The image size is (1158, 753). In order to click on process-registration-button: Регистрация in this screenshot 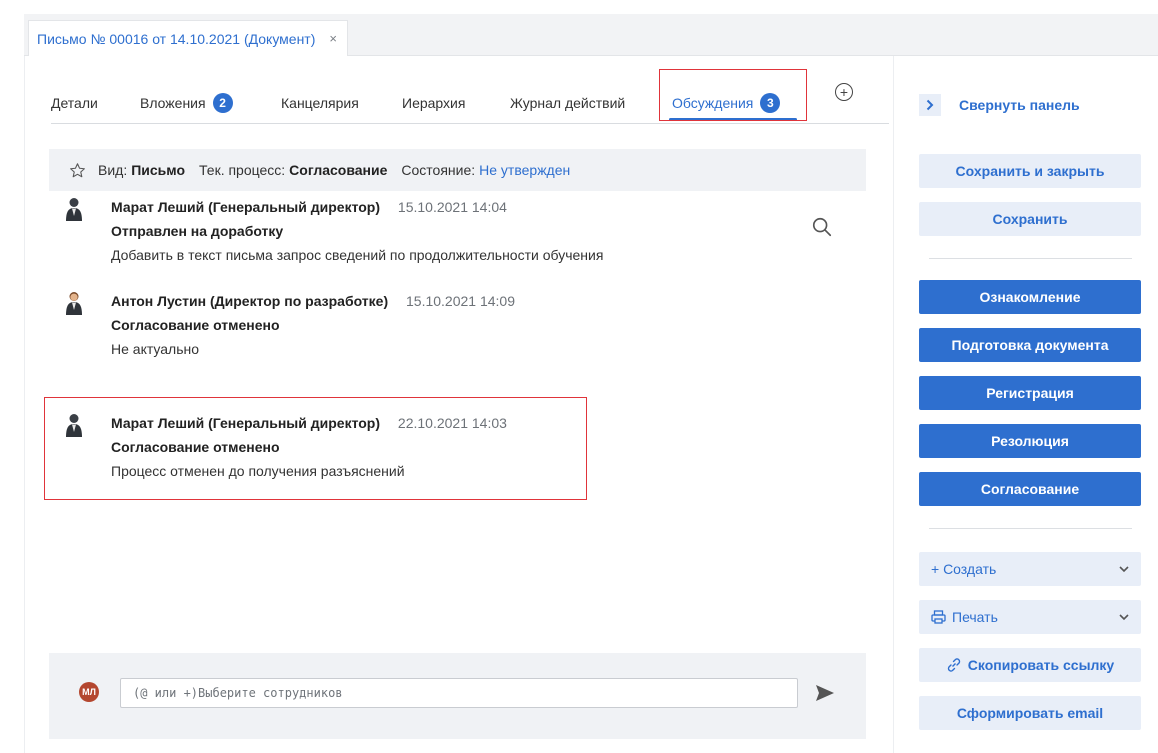, I will do `click(1030, 393)`.